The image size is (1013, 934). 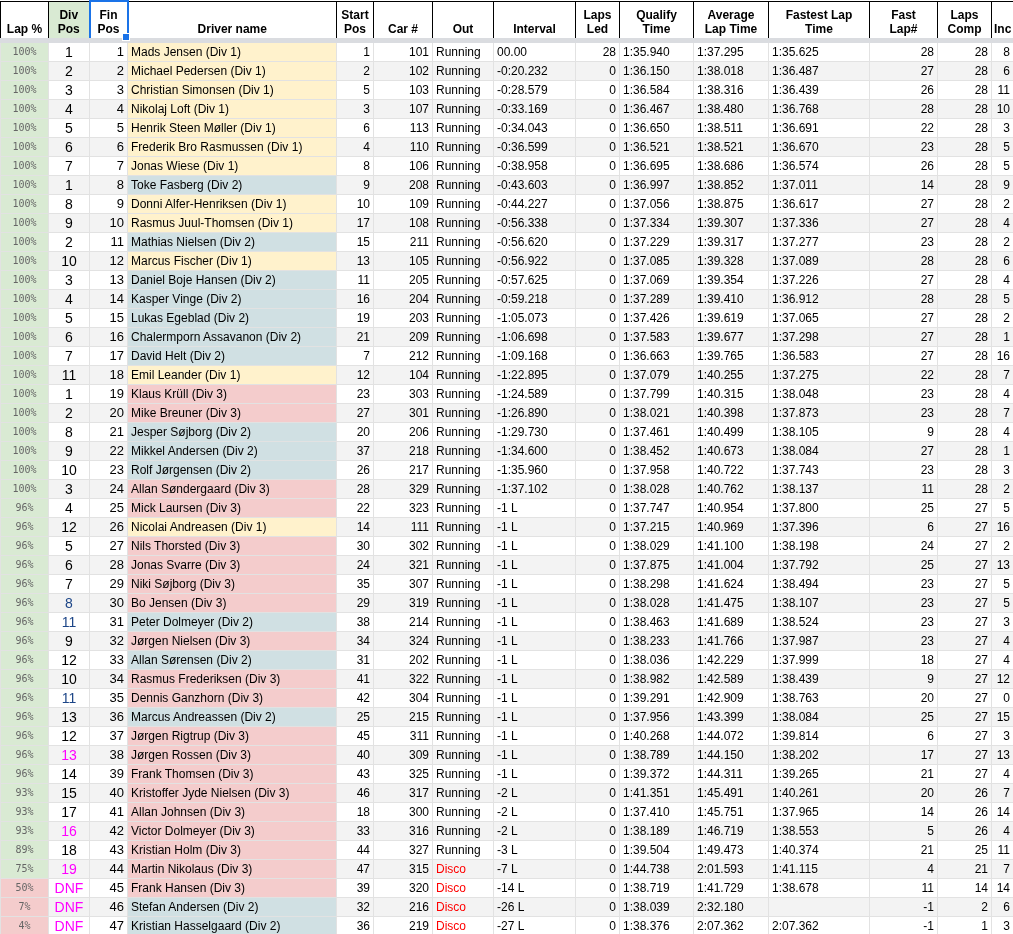 What do you see at coordinates (656, 128) in the screenshot?
I see `table-cell: 1:36.650` at bounding box center [656, 128].